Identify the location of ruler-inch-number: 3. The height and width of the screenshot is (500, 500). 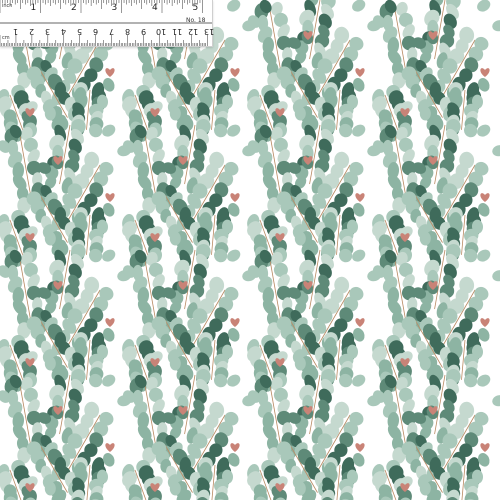
(114, 8).